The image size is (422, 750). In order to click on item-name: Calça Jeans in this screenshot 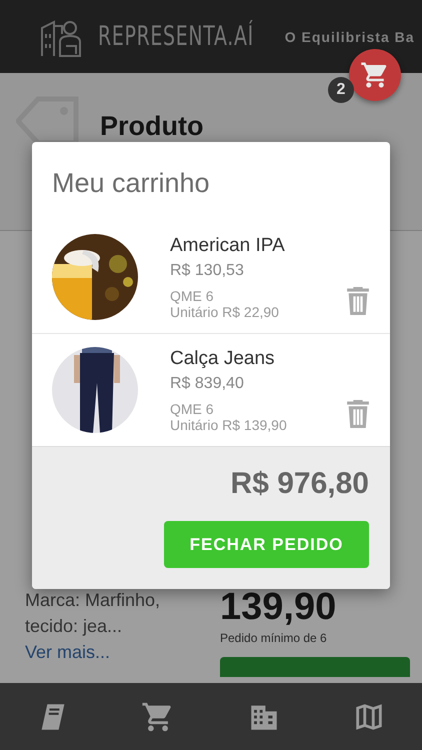, I will do `click(223, 359)`.